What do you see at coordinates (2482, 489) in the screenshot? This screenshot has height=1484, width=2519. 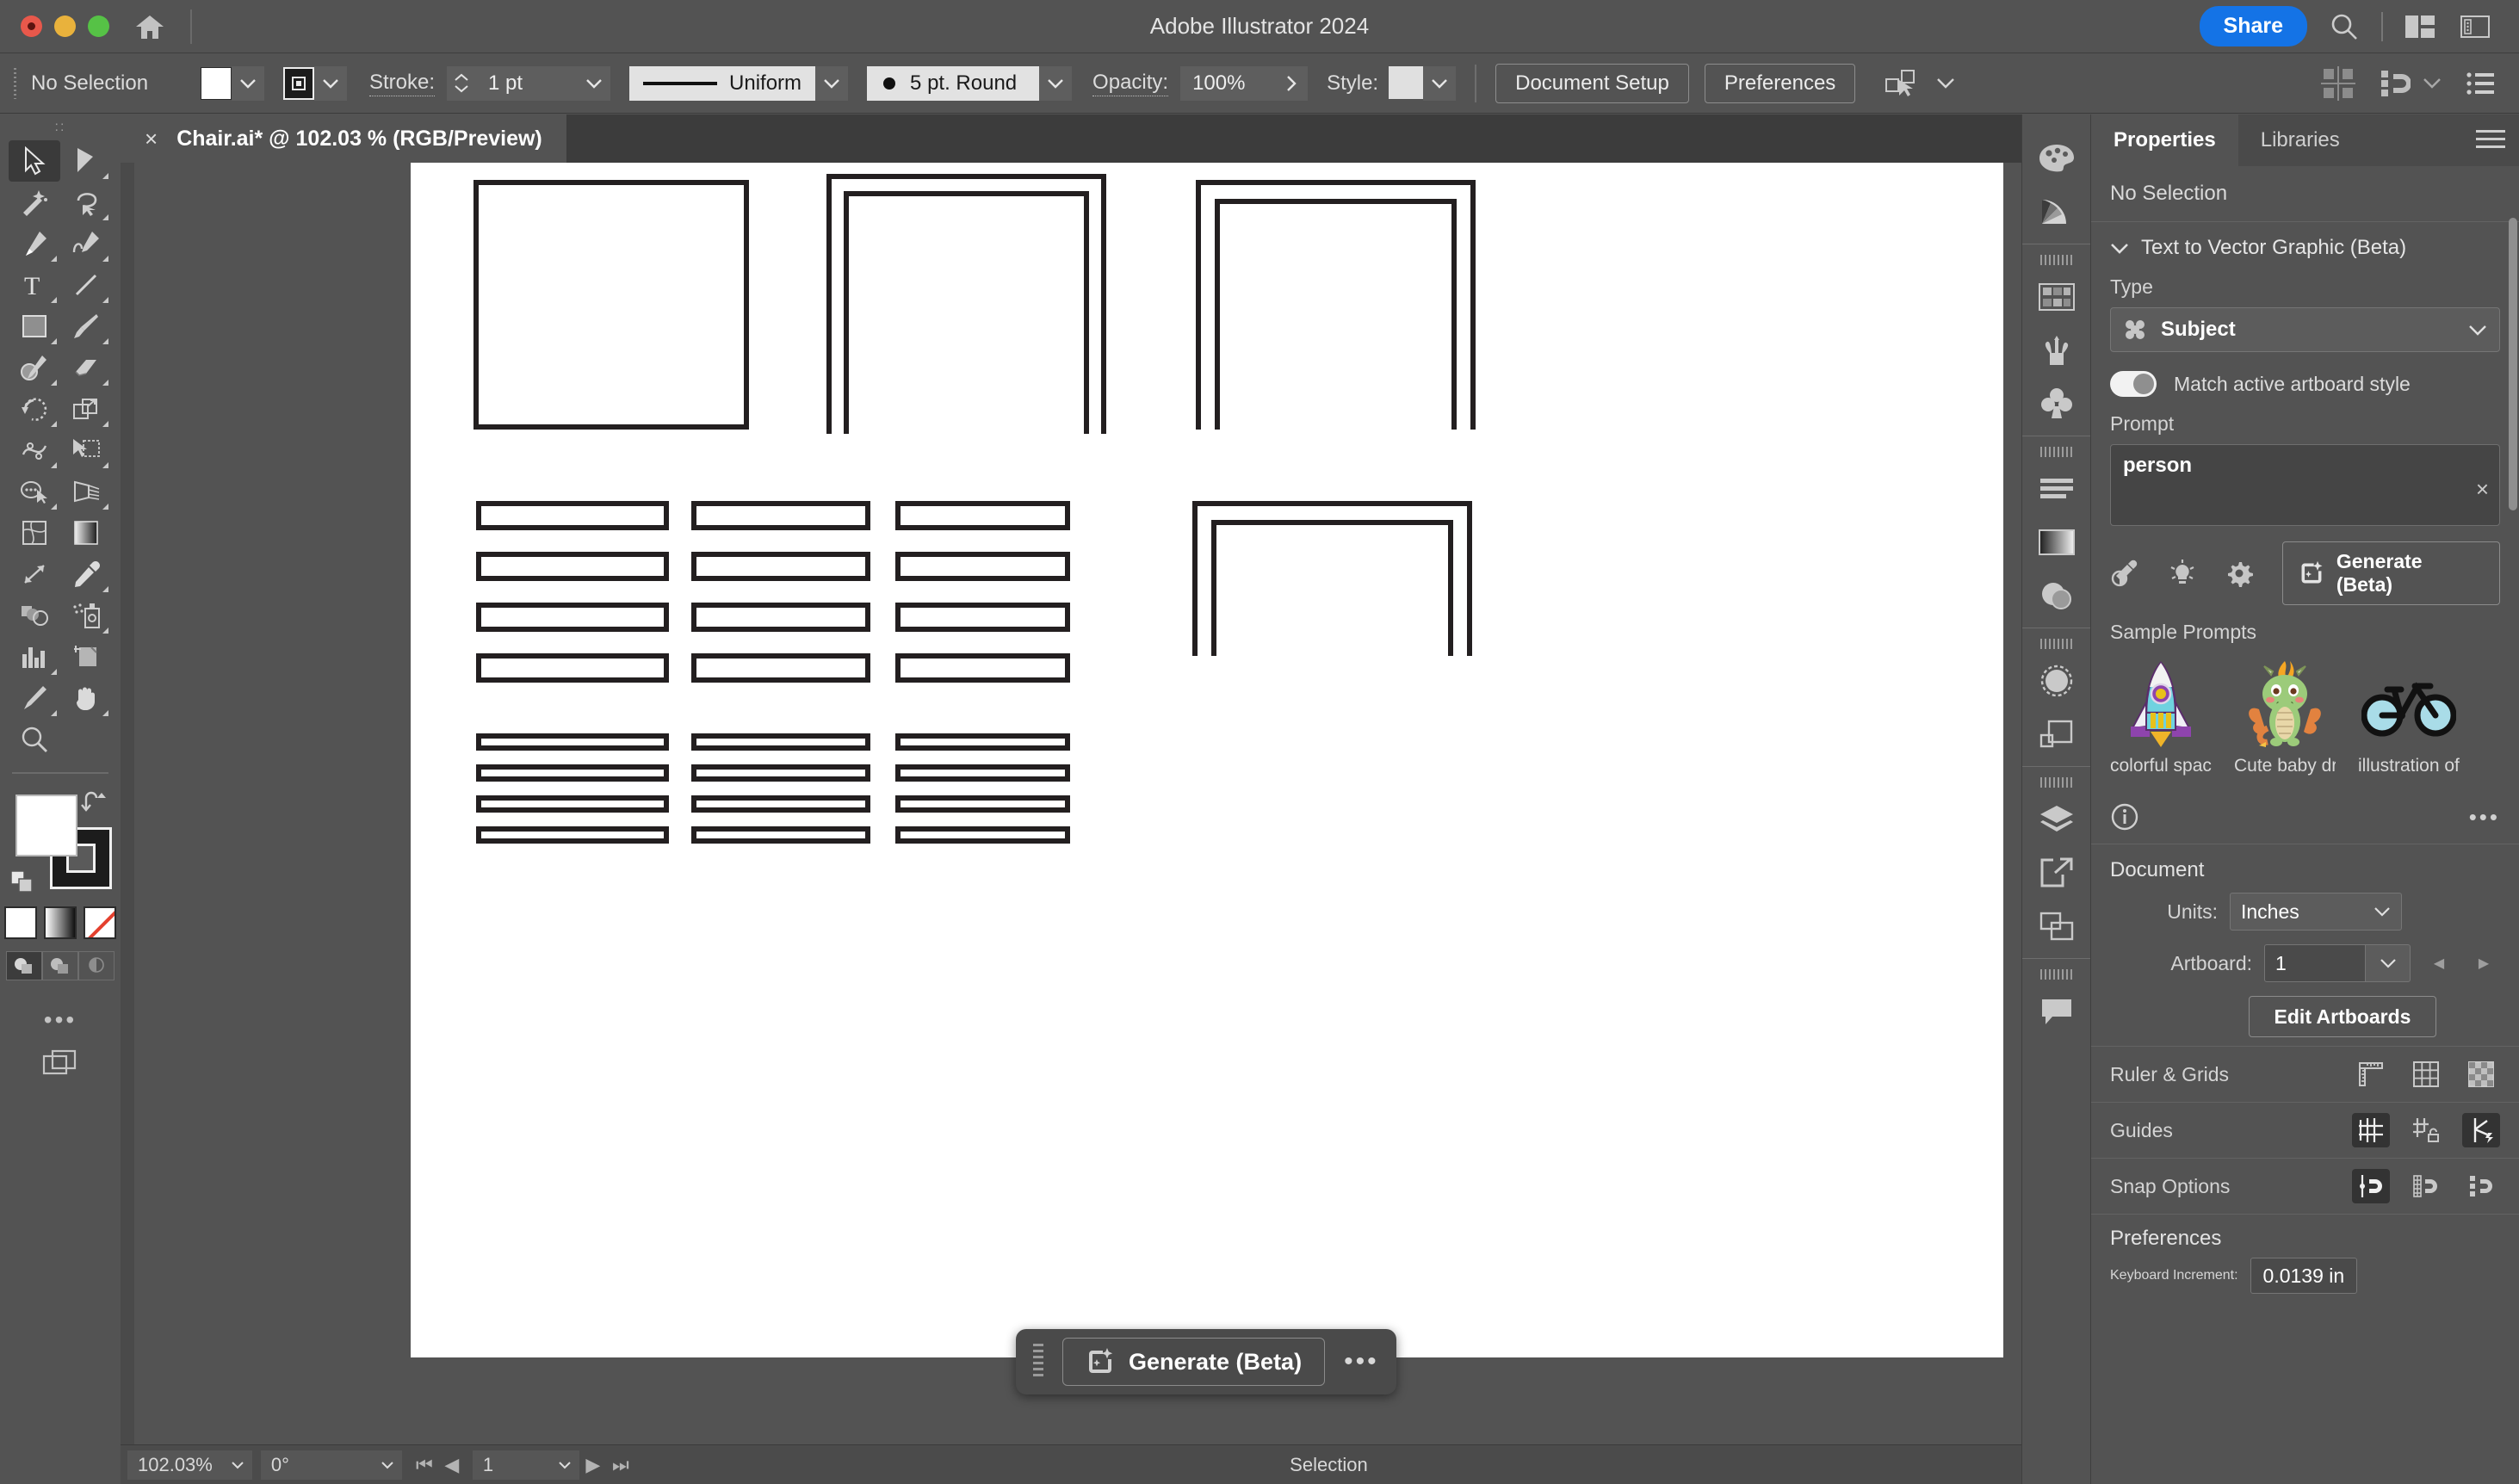 I see `clear-prompt-icon: ×` at bounding box center [2482, 489].